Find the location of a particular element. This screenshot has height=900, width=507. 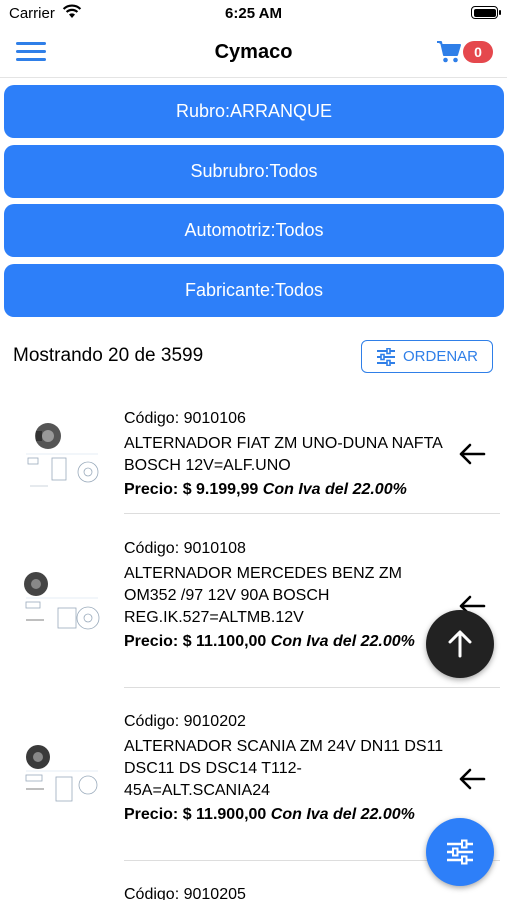

cart-count-badge: 0 is located at coordinates (478, 52).